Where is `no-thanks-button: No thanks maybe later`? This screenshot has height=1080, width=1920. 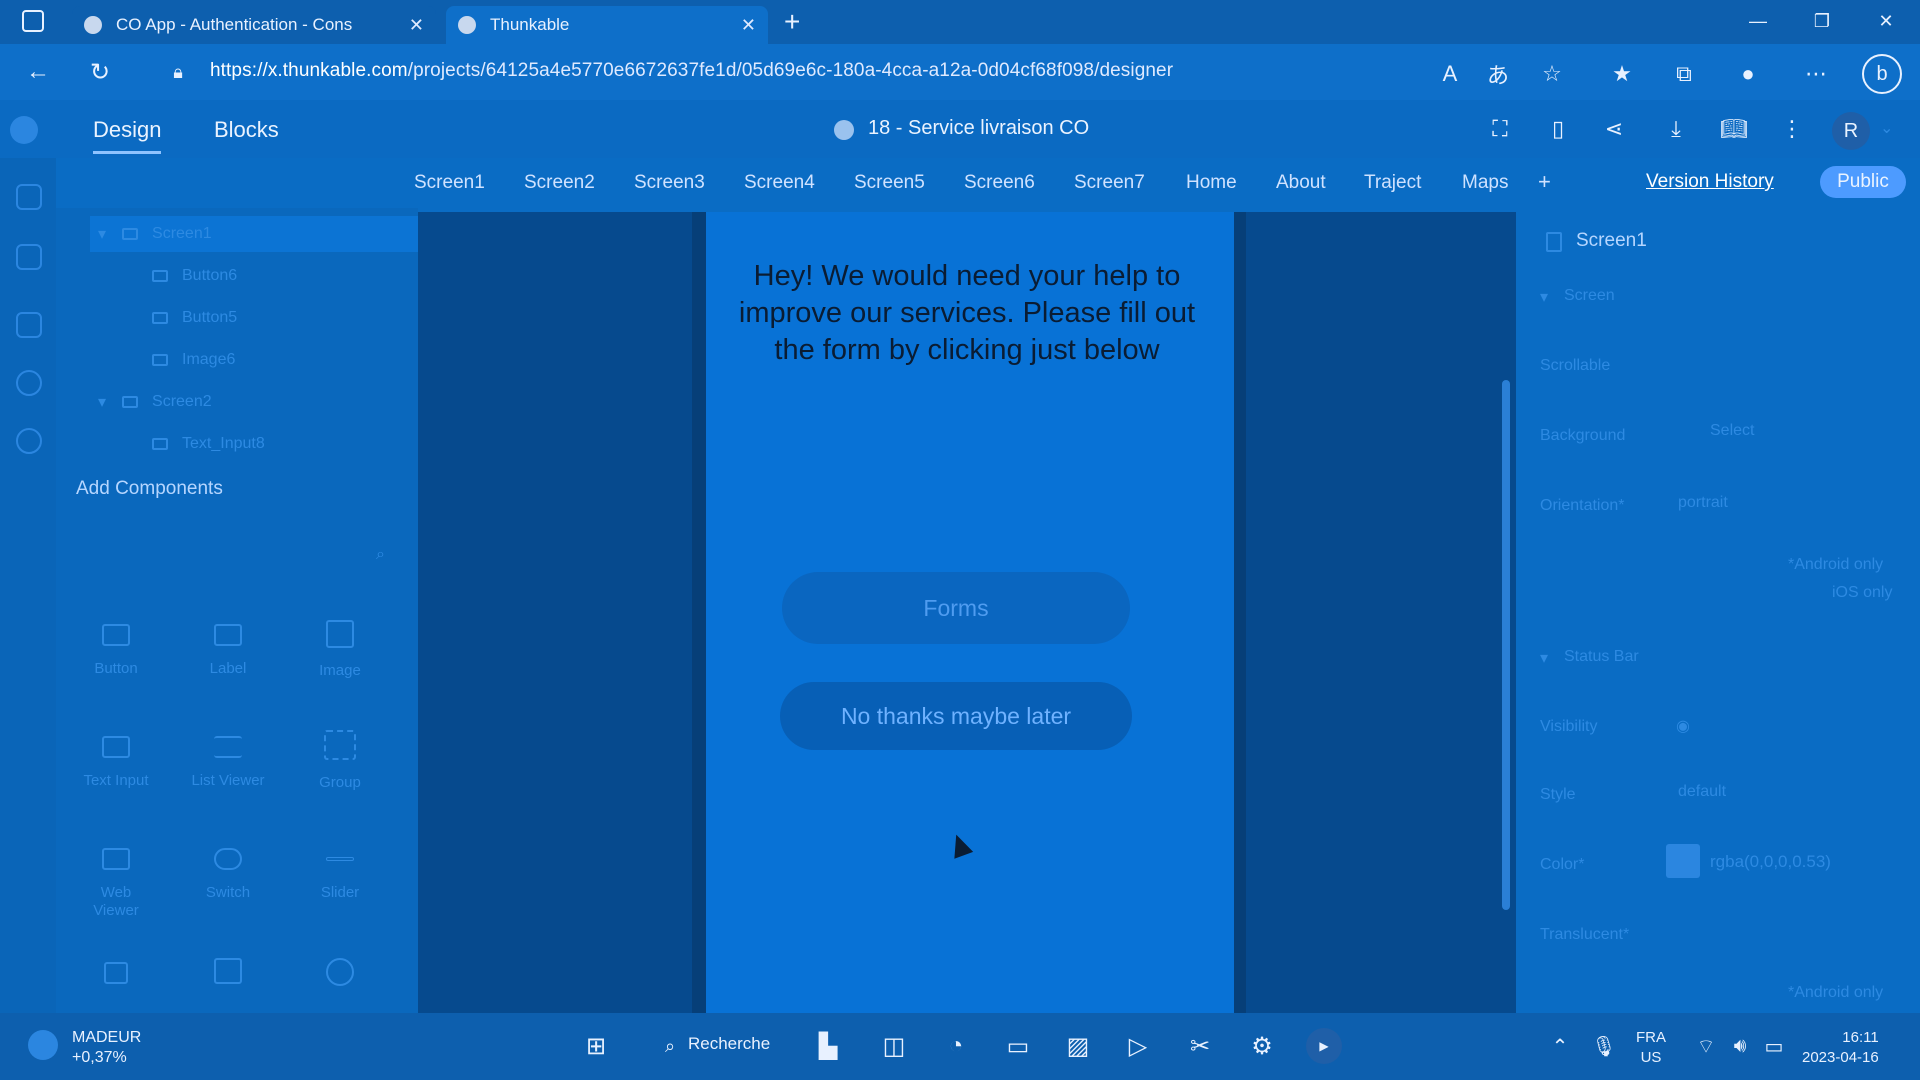
no-thanks-button: No thanks maybe later is located at coordinates (956, 716).